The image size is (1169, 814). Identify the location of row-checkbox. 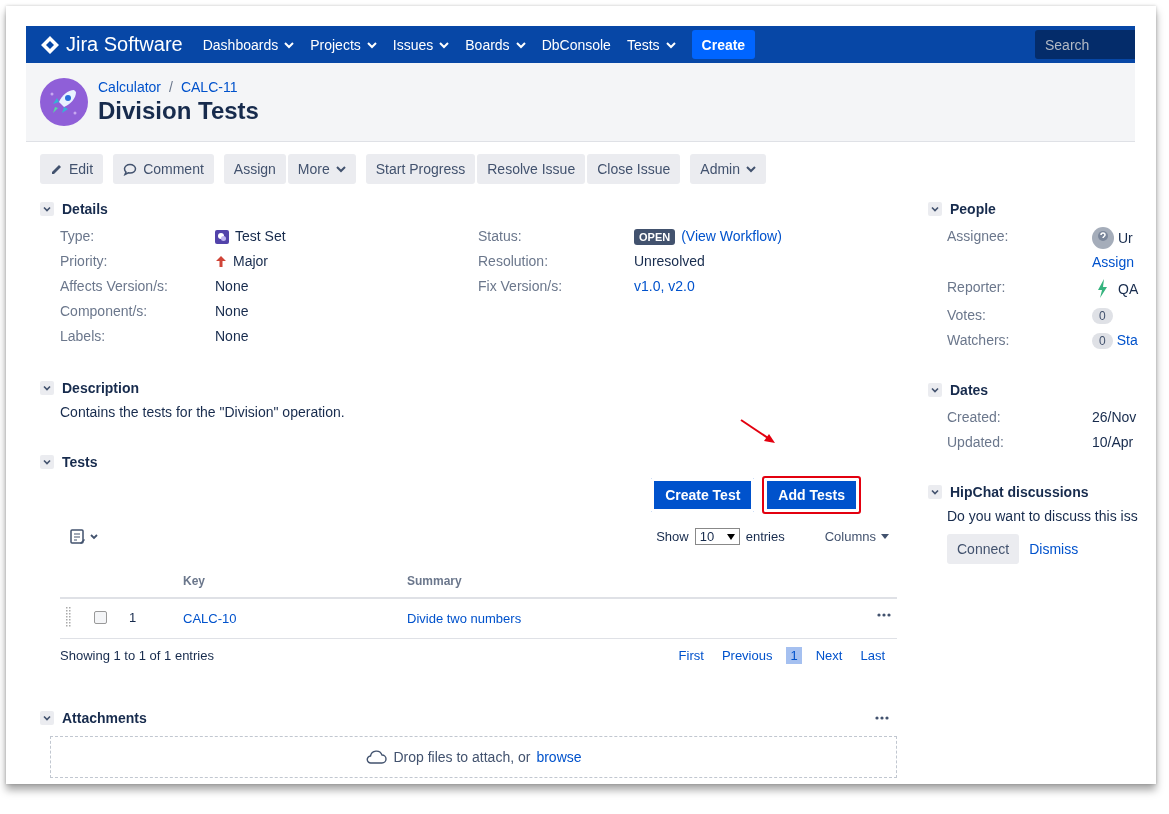
(100, 617).